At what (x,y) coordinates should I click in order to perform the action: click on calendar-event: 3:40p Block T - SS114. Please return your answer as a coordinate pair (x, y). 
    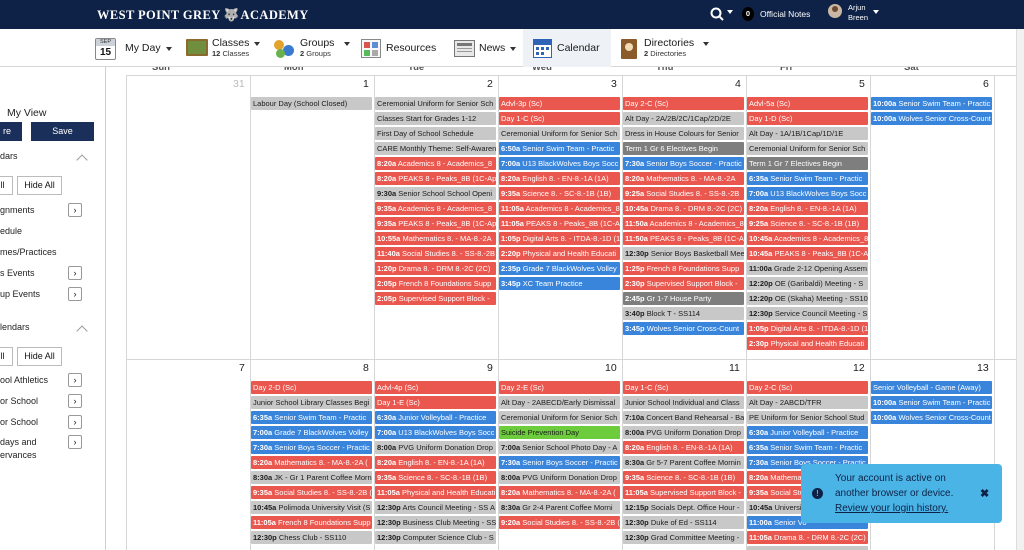
    Looking at the image, I should click on (683, 313).